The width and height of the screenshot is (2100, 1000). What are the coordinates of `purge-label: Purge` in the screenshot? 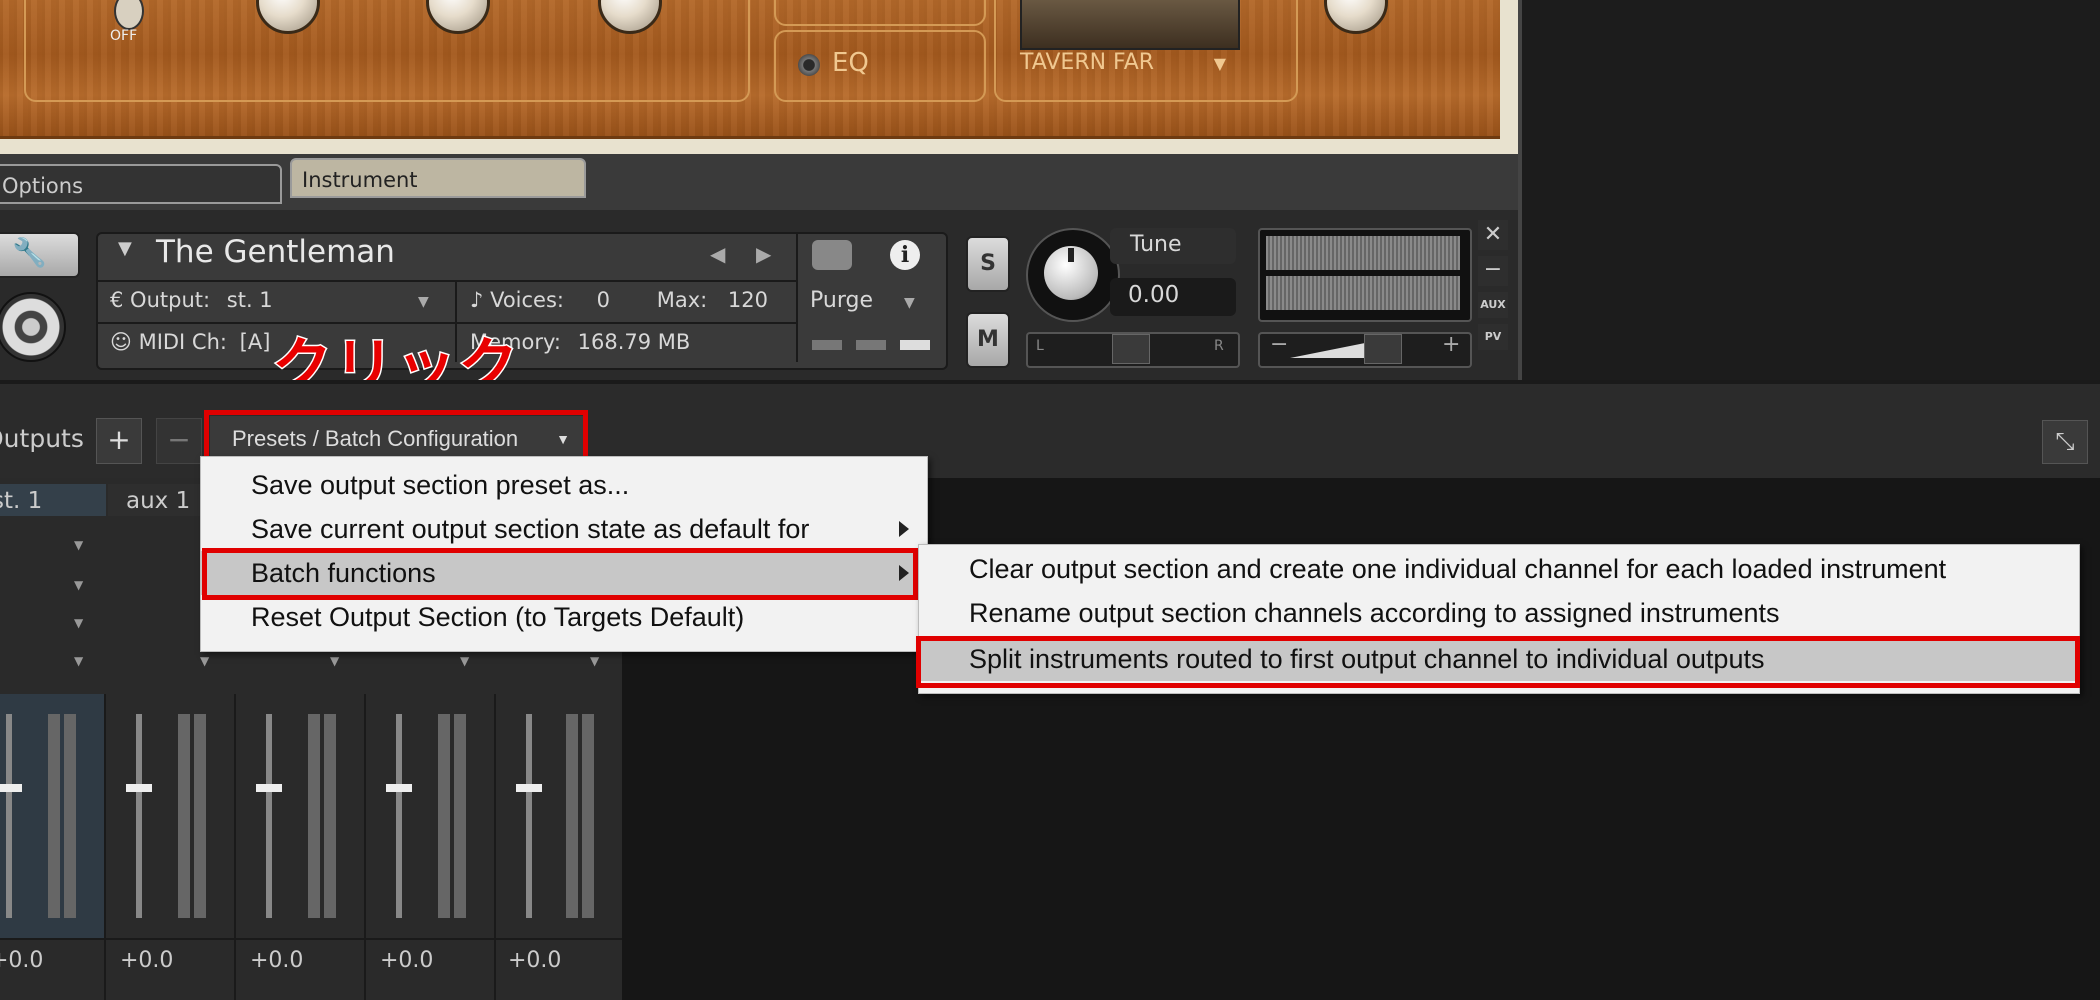 It's located at (841, 300).